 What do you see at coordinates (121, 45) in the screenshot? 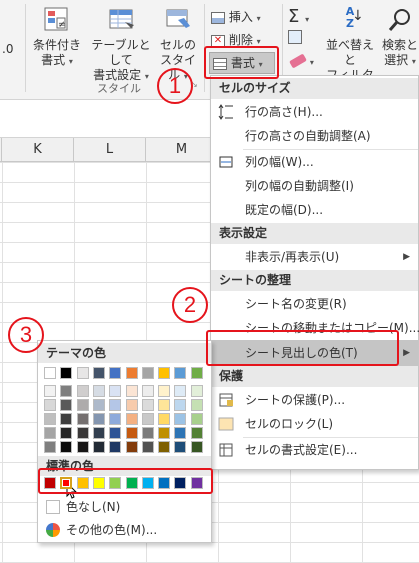
I see `format-as-table-button: テーブルとして 書式設定 ▾` at bounding box center [121, 45].